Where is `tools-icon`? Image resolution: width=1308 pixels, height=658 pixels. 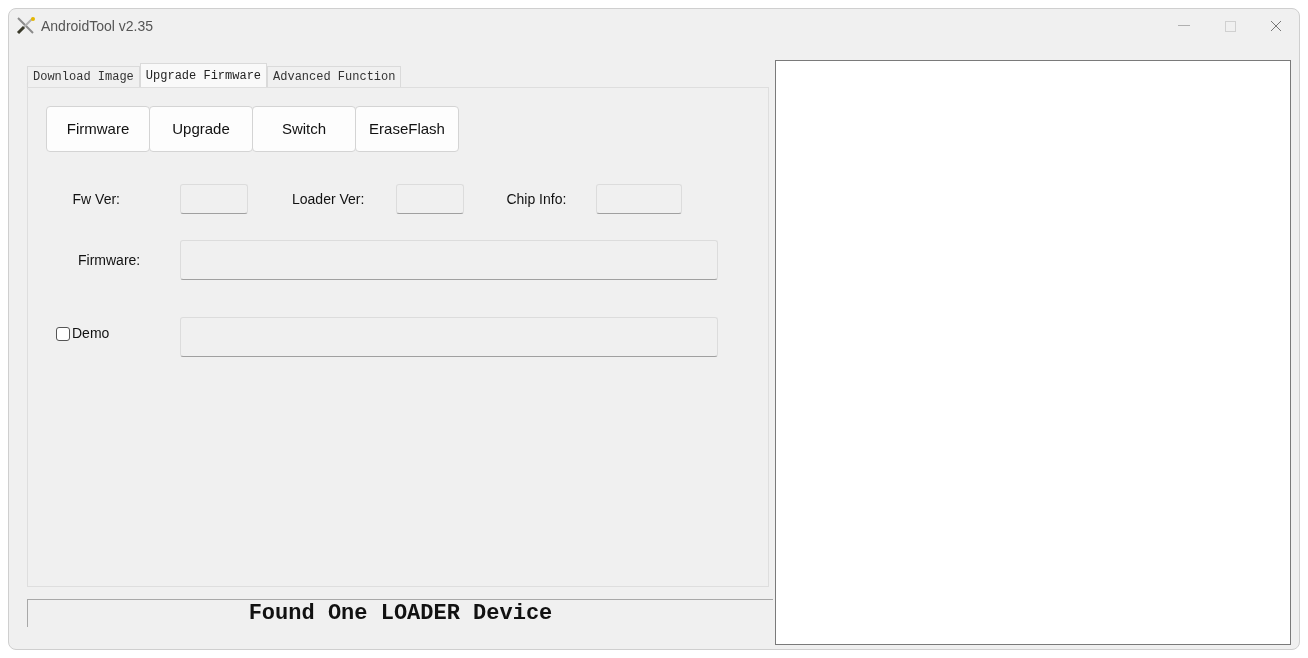 tools-icon is located at coordinates (26, 26).